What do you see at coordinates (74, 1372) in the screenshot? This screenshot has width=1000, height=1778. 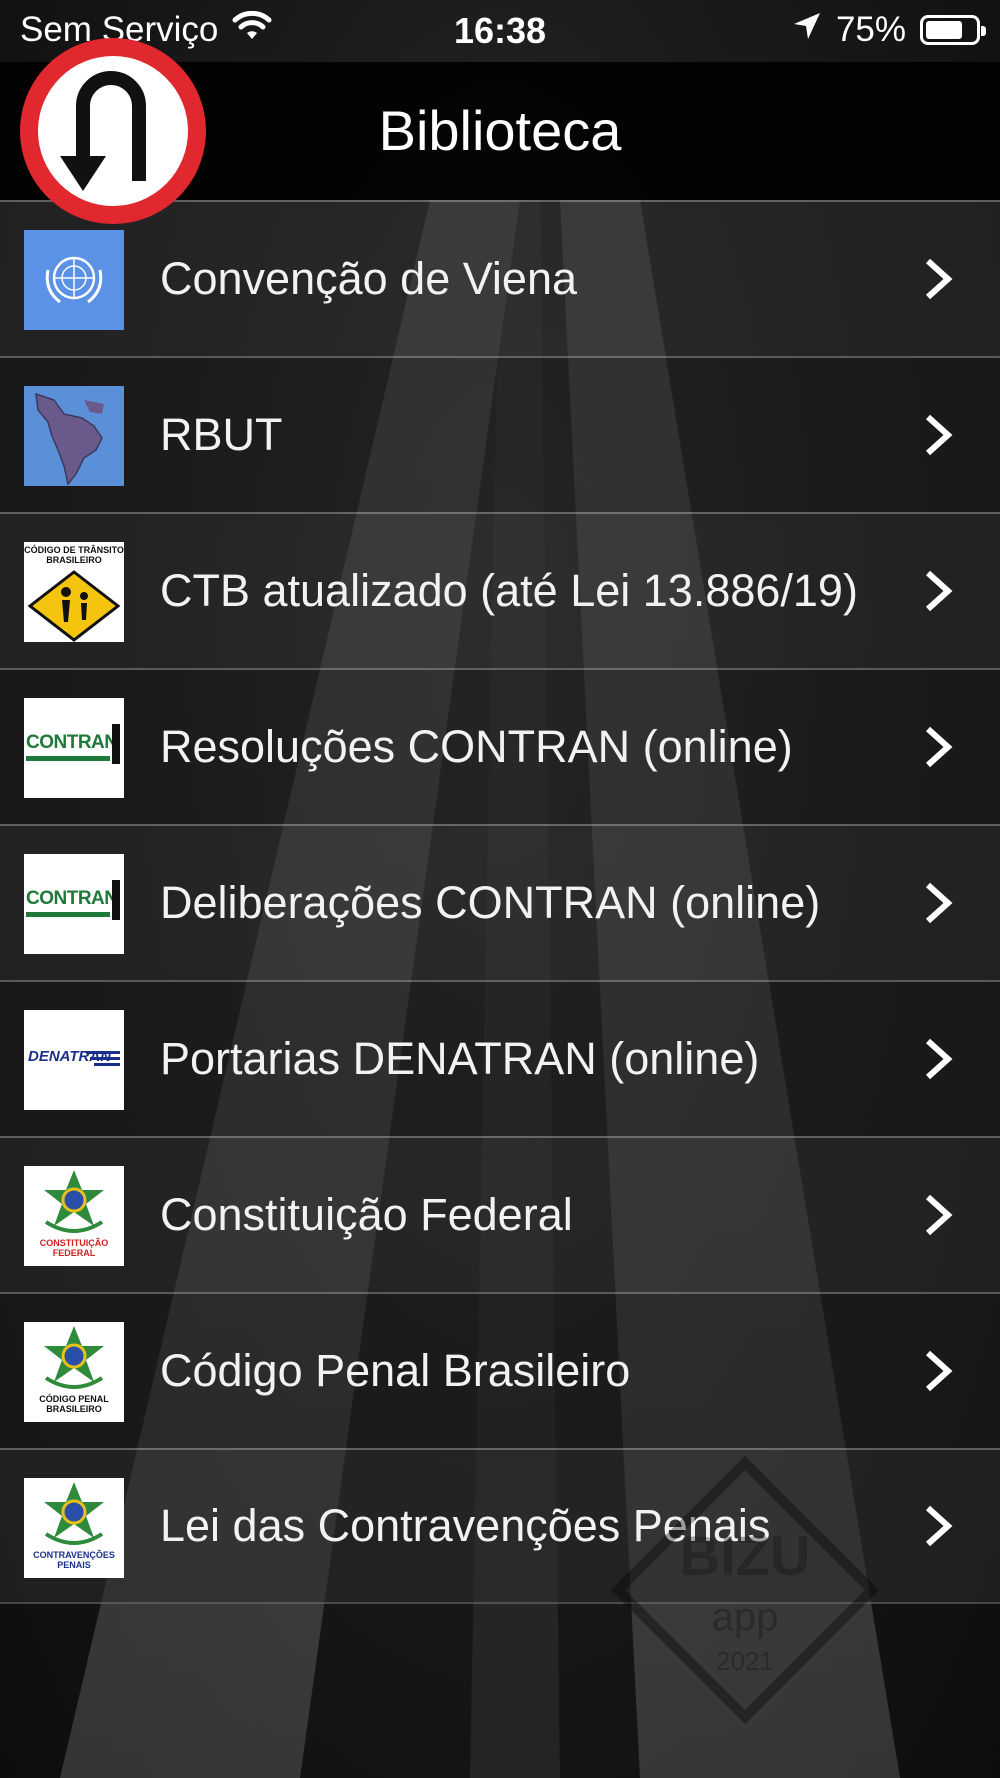 I see `brazil-coat-of-arms-icon: CÓDIGO PENAL BRASILEIRO` at bounding box center [74, 1372].